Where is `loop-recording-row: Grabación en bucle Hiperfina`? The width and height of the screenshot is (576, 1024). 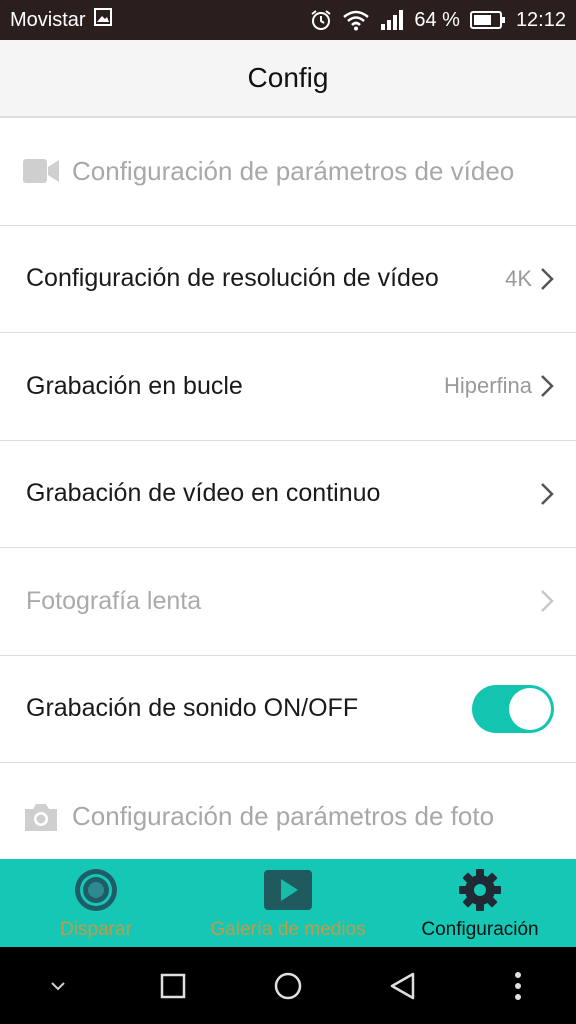 loop-recording-row: Grabación en bucle Hiperfina is located at coordinates (288, 387).